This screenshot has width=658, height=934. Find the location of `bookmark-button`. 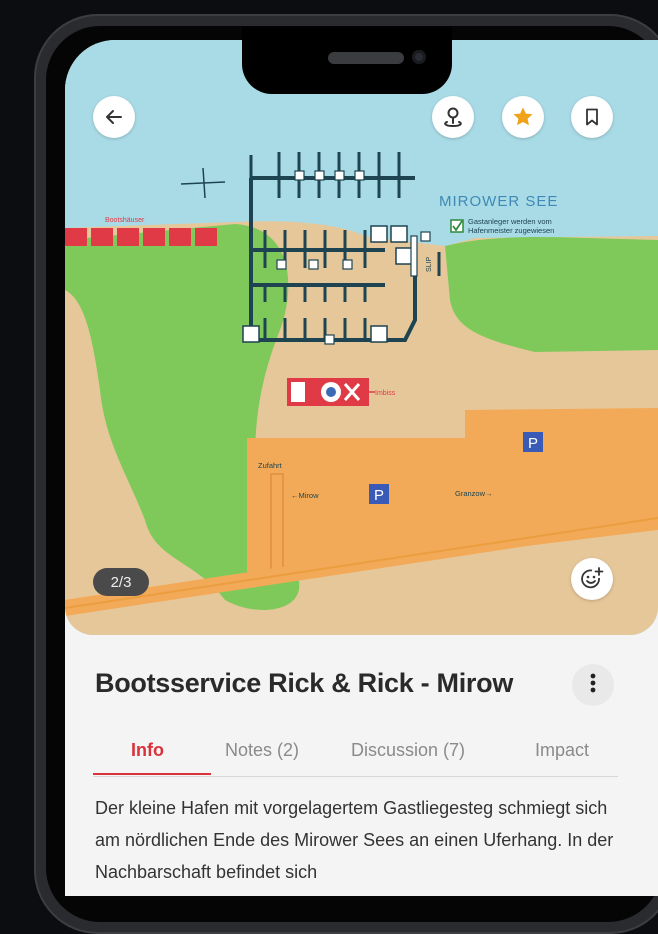

bookmark-button is located at coordinates (592, 117).